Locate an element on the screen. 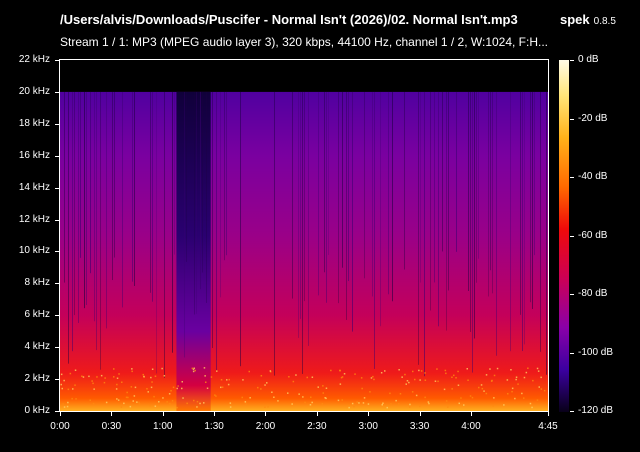 The image size is (640, 452). x-tick-label: 3:00 is located at coordinates (368, 426).